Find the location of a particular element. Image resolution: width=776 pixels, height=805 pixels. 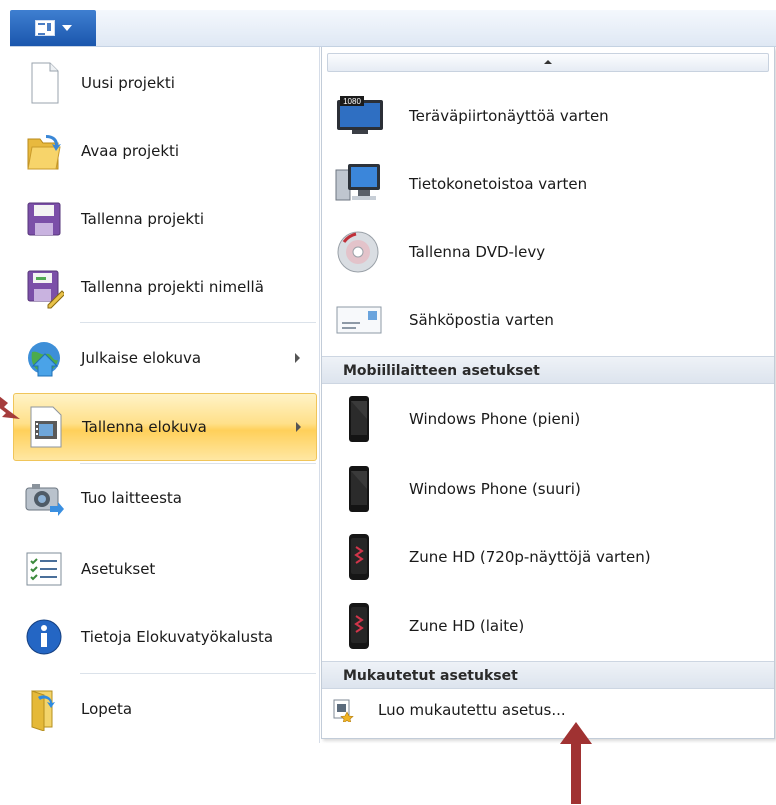

submenu-item-dvd: Tallenna DVD-levy is located at coordinates (548, 252).